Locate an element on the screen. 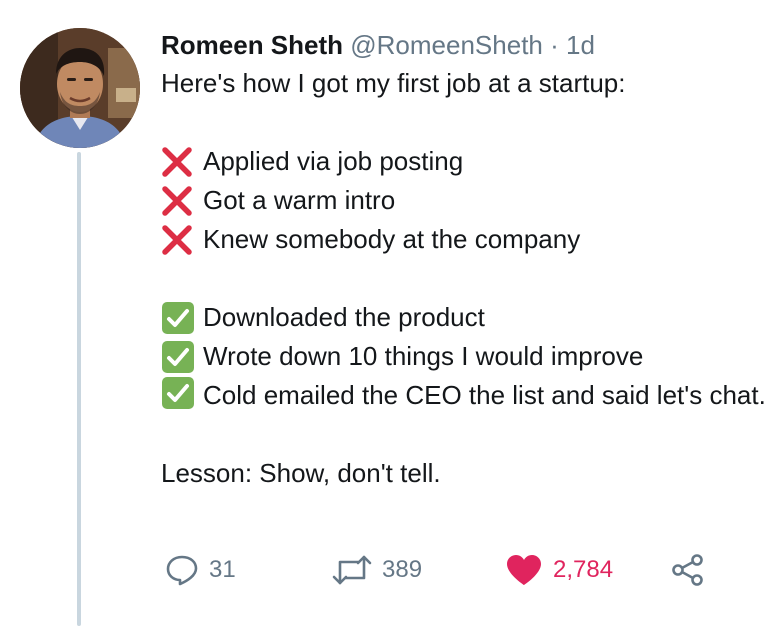 The width and height of the screenshot is (778, 626). retweet-icon is located at coordinates (352, 570).